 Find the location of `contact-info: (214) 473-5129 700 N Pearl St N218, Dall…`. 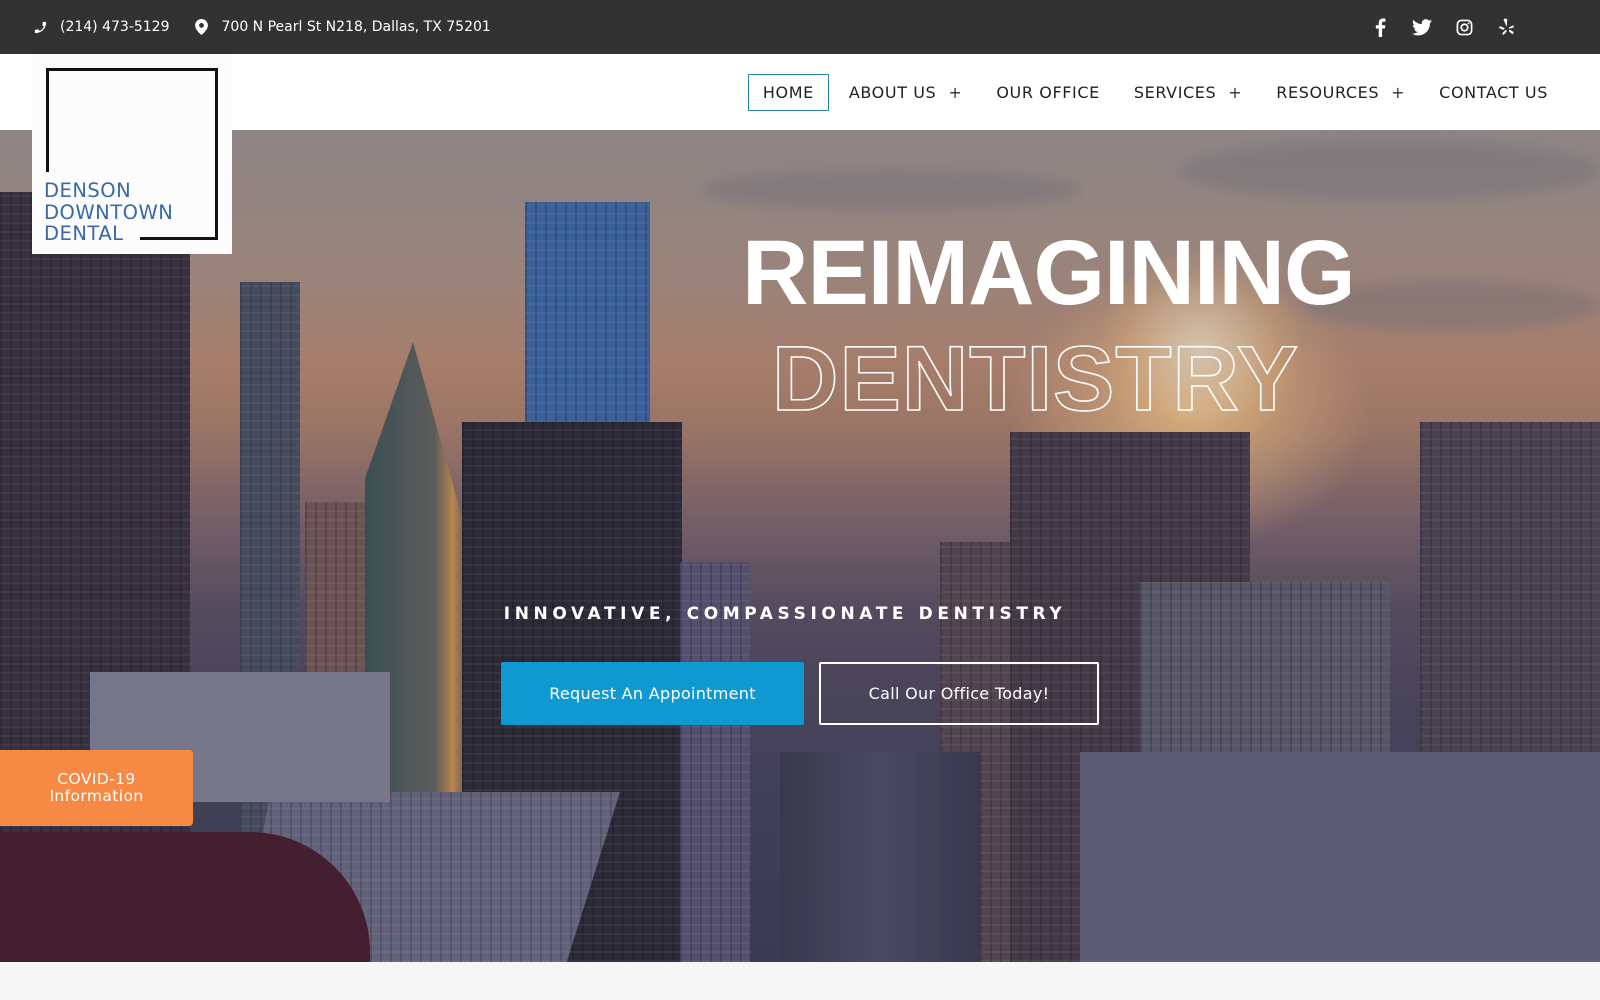

contact-info: (214) 473-5129 700 N Pearl St N218, Dall… is located at coordinates (273, 27).